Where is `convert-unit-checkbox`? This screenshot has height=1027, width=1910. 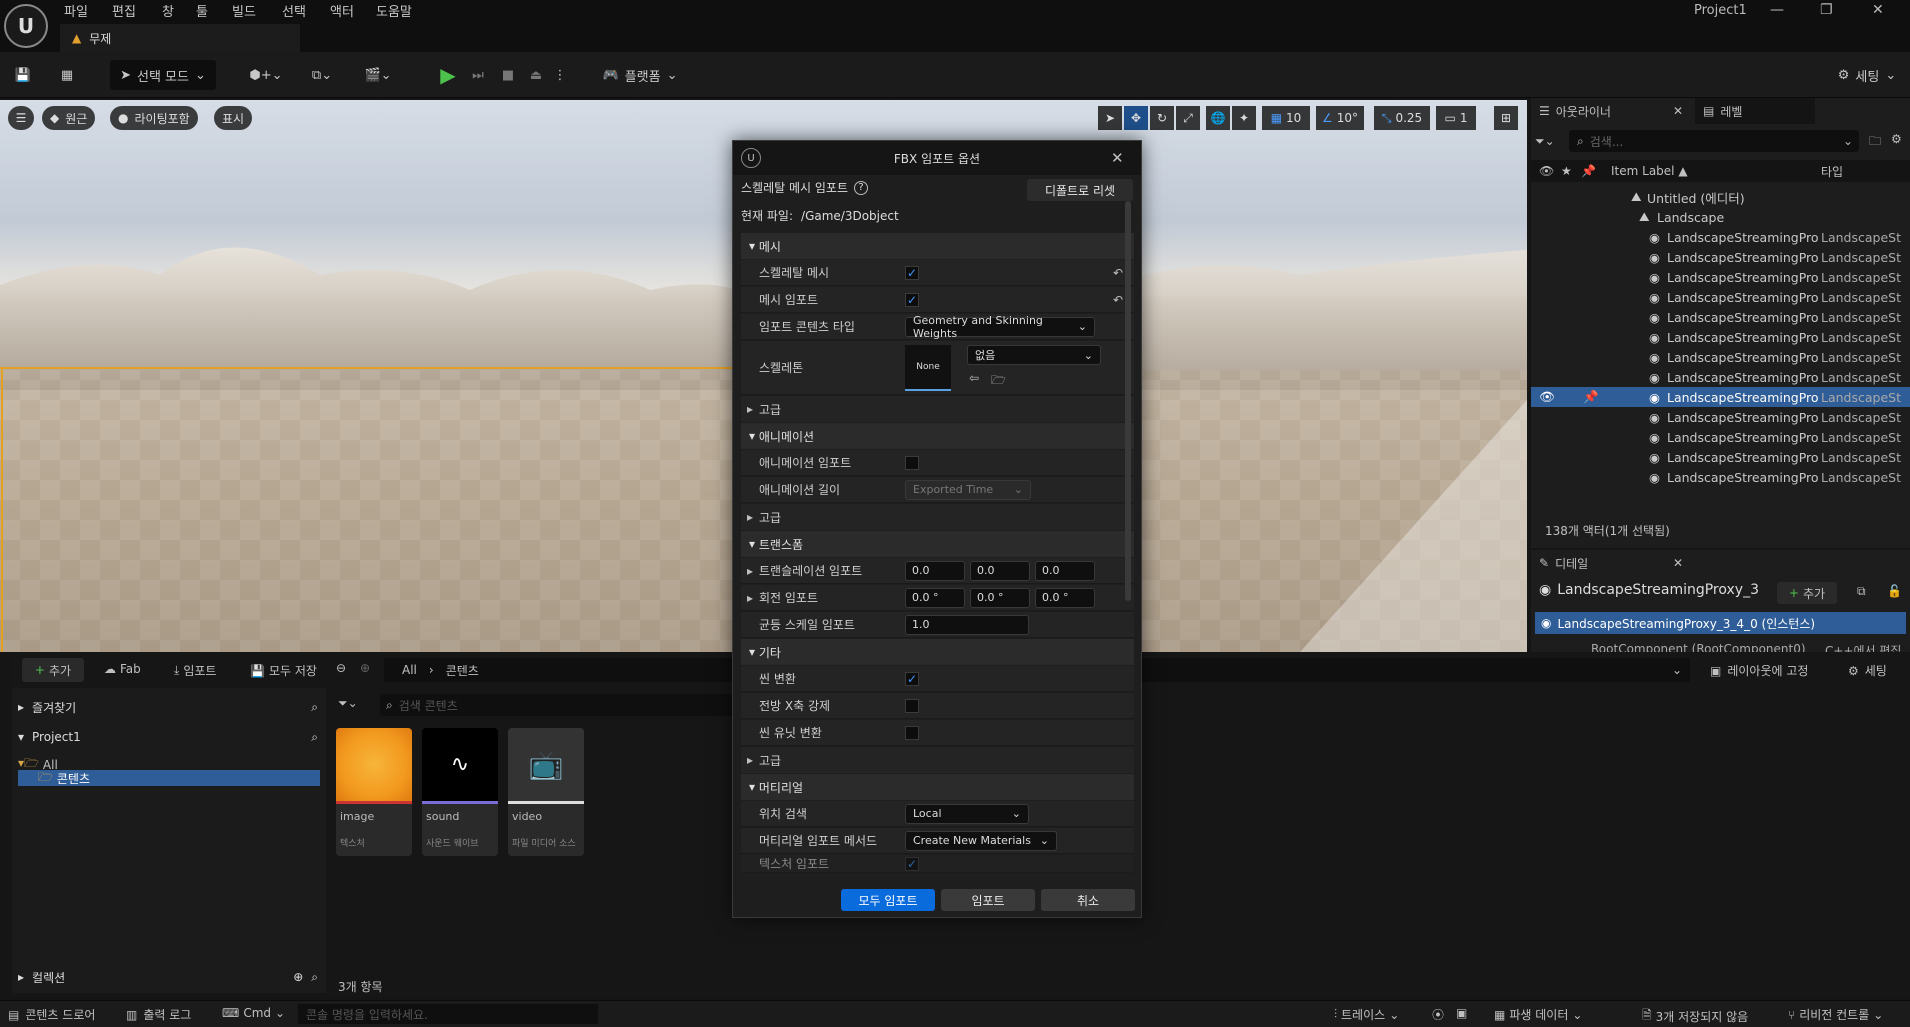 convert-unit-checkbox is located at coordinates (912, 732).